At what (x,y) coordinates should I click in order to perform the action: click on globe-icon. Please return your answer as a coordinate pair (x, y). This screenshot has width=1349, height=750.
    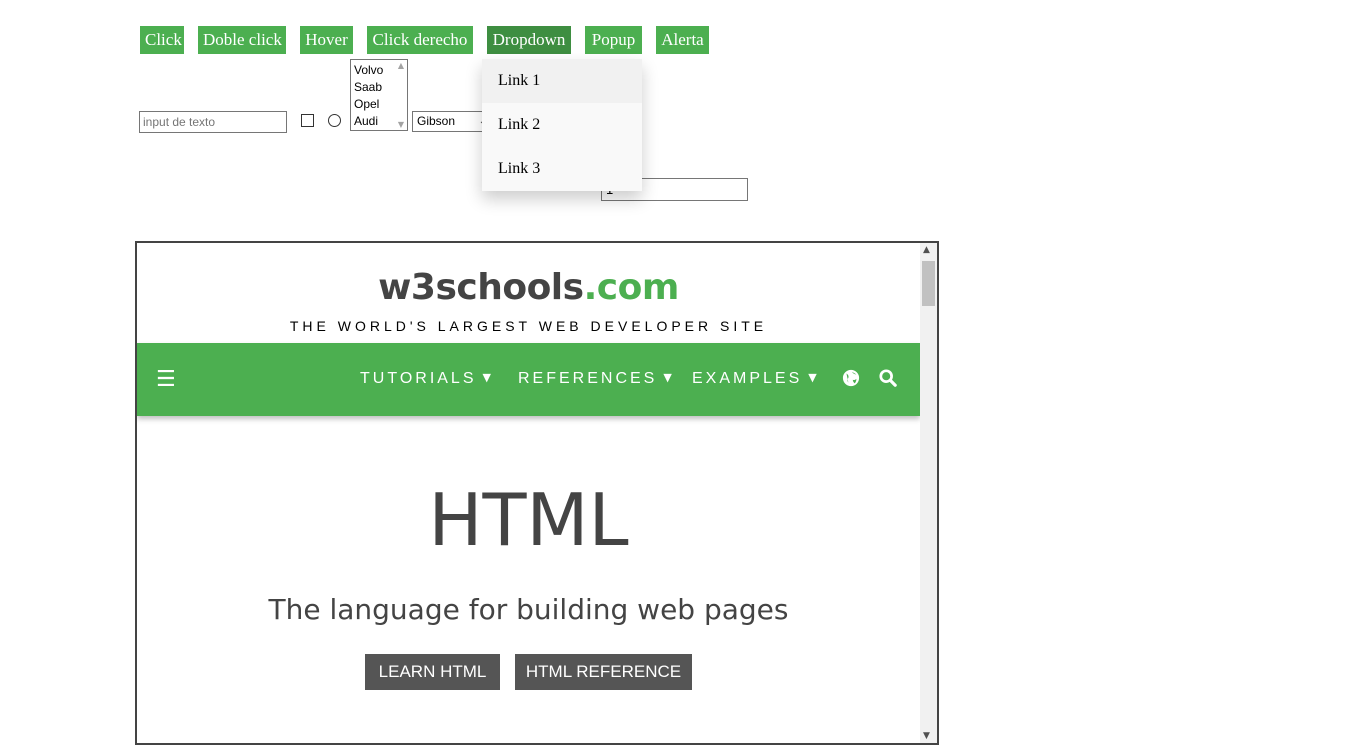
    Looking at the image, I should click on (851, 378).